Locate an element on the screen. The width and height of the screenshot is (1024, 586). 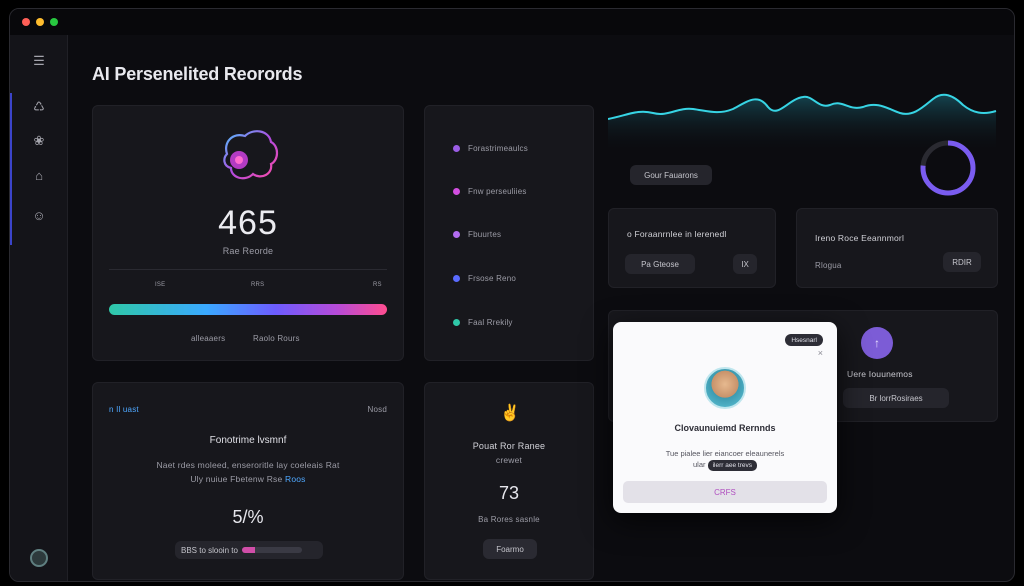
page-title: AI Persenelited Reorords is located at coordinates (197, 74).